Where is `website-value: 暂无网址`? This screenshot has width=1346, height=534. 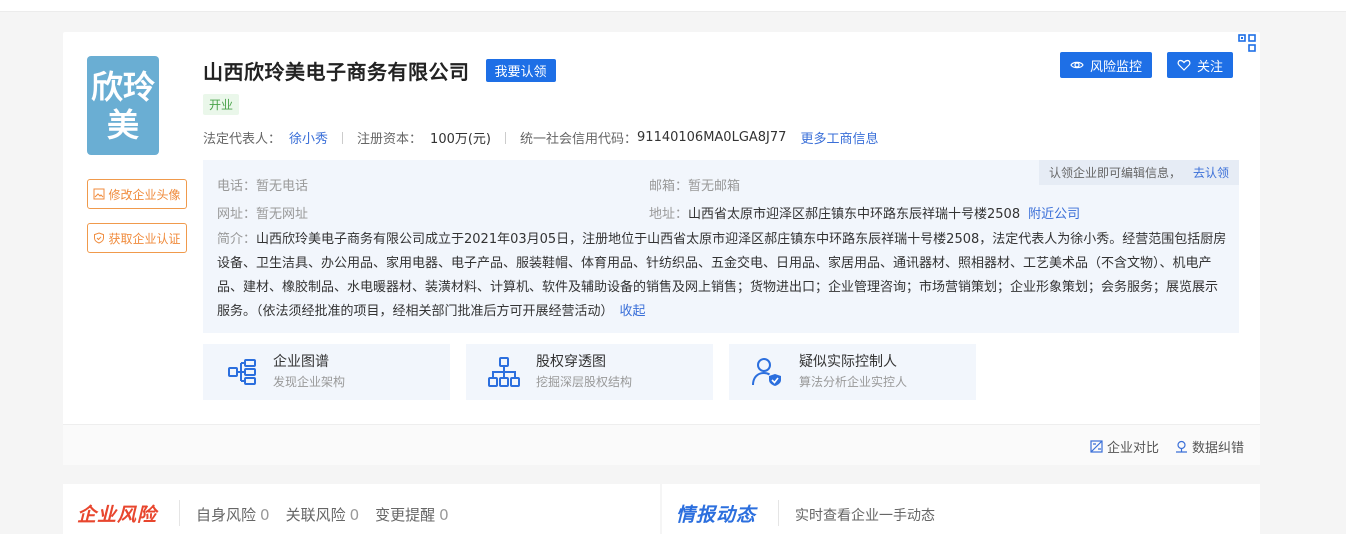
website-value: 暂无网址 is located at coordinates (282, 214).